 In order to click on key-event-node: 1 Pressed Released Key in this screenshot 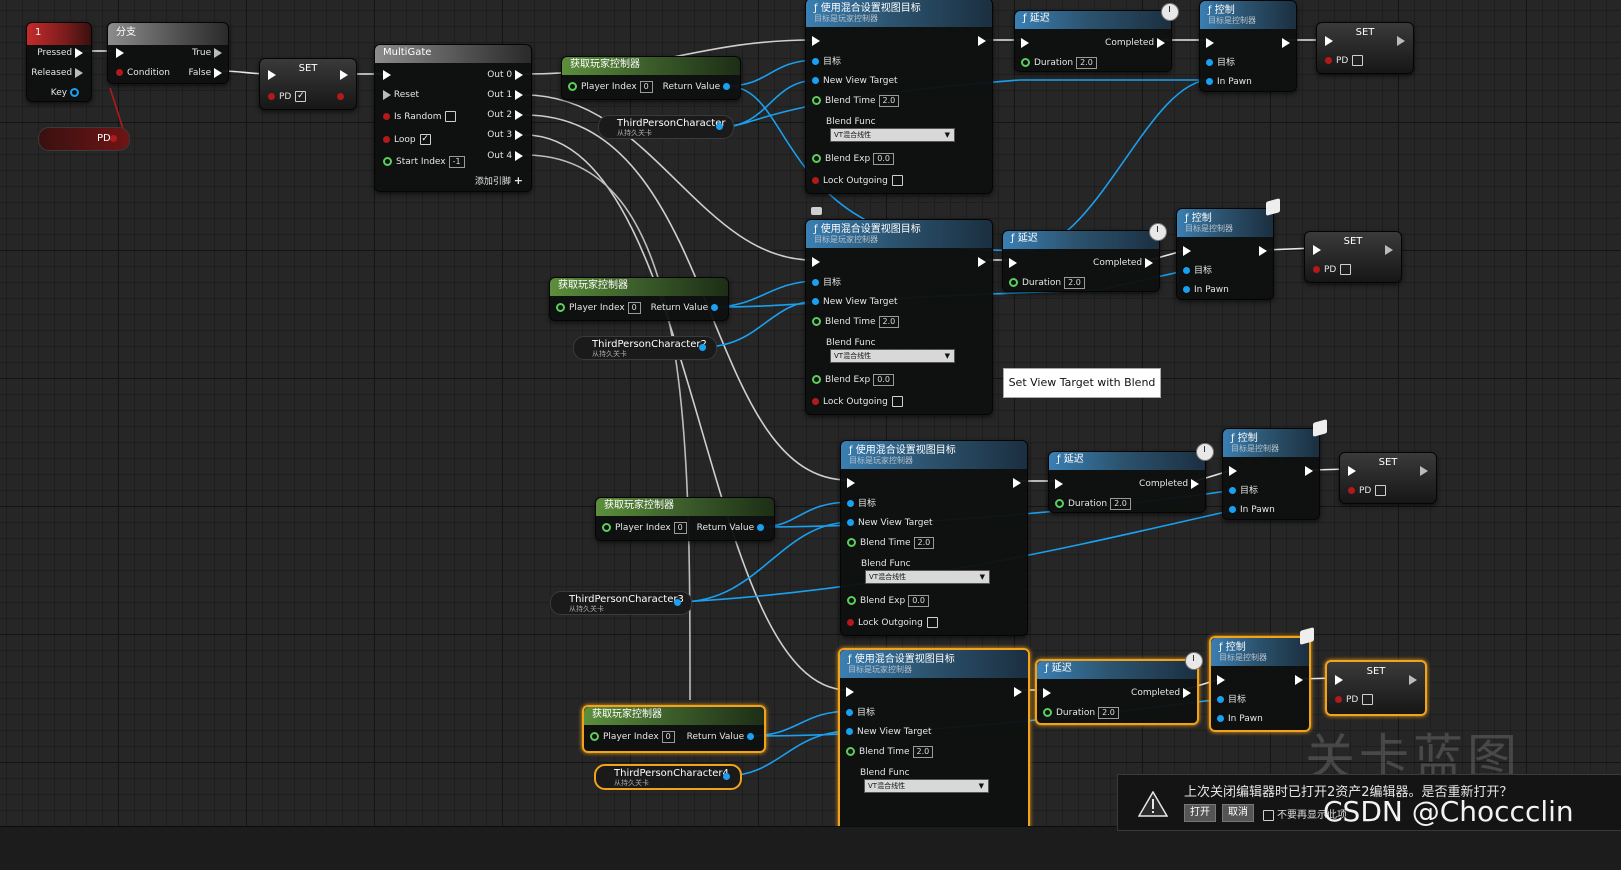, I will do `click(59, 62)`.